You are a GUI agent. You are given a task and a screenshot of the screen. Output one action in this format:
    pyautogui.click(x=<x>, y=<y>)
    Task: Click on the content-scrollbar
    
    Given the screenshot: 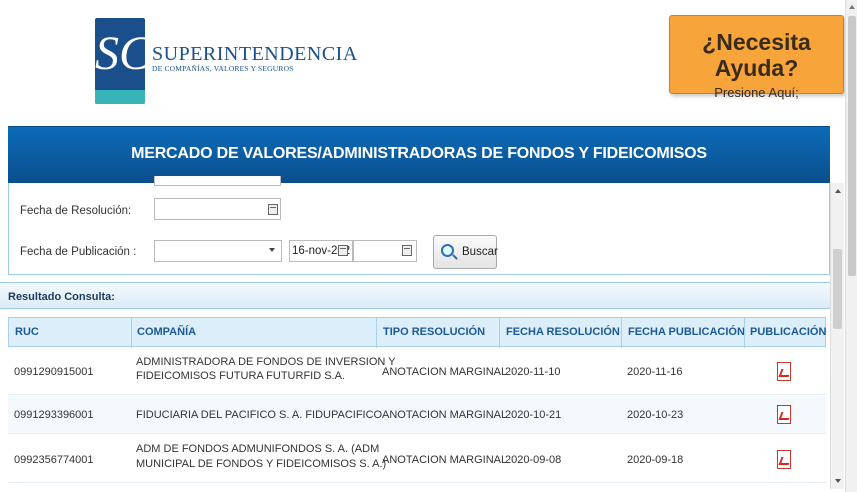 What is the action you would take?
    pyautogui.click(x=837, y=336)
    